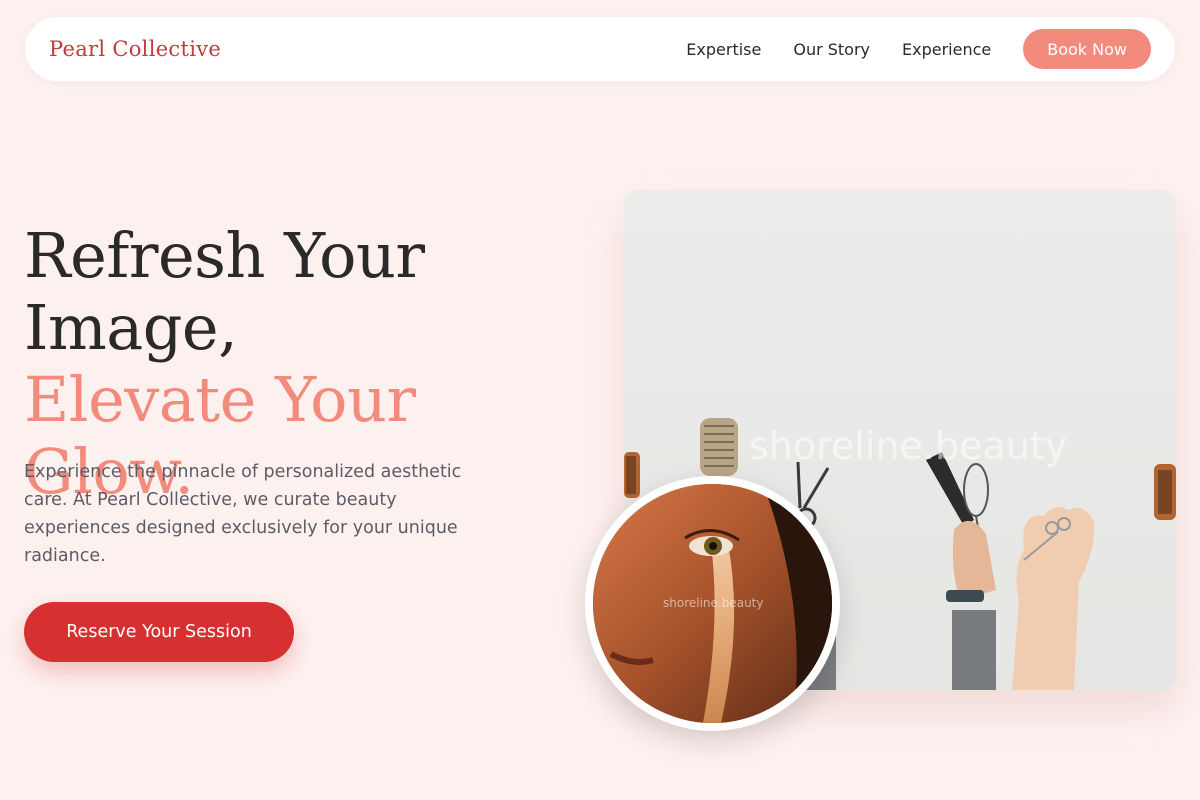 The image size is (1200, 800). Describe the element at coordinates (908, 446) in the screenshot. I see `image-watermark: shoreline.beauty` at that location.